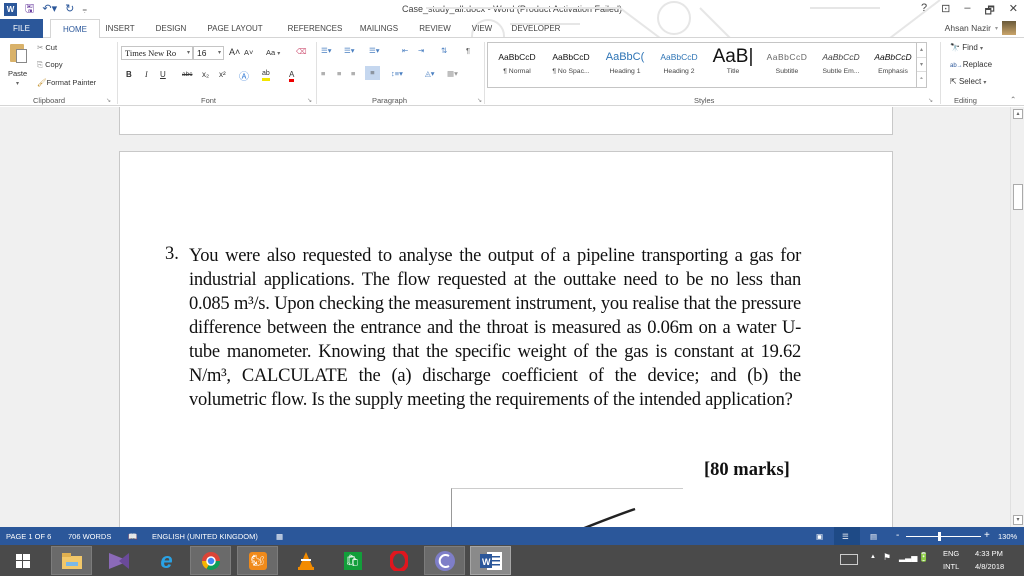 The image size is (1024, 576). Describe the element at coordinates (22, 560) in the screenshot. I see `start-button` at that location.